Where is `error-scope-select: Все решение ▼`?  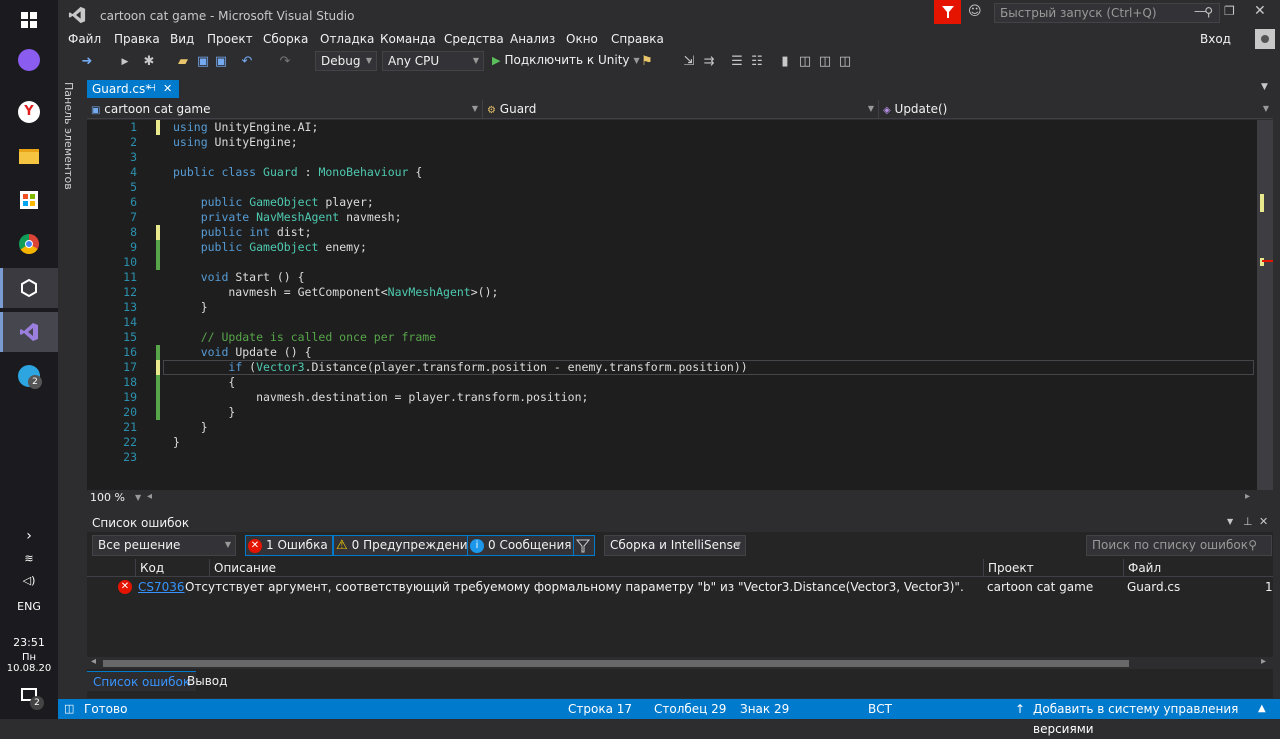 error-scope-select: Все решение ▼ is located at coordinates (164, 545).